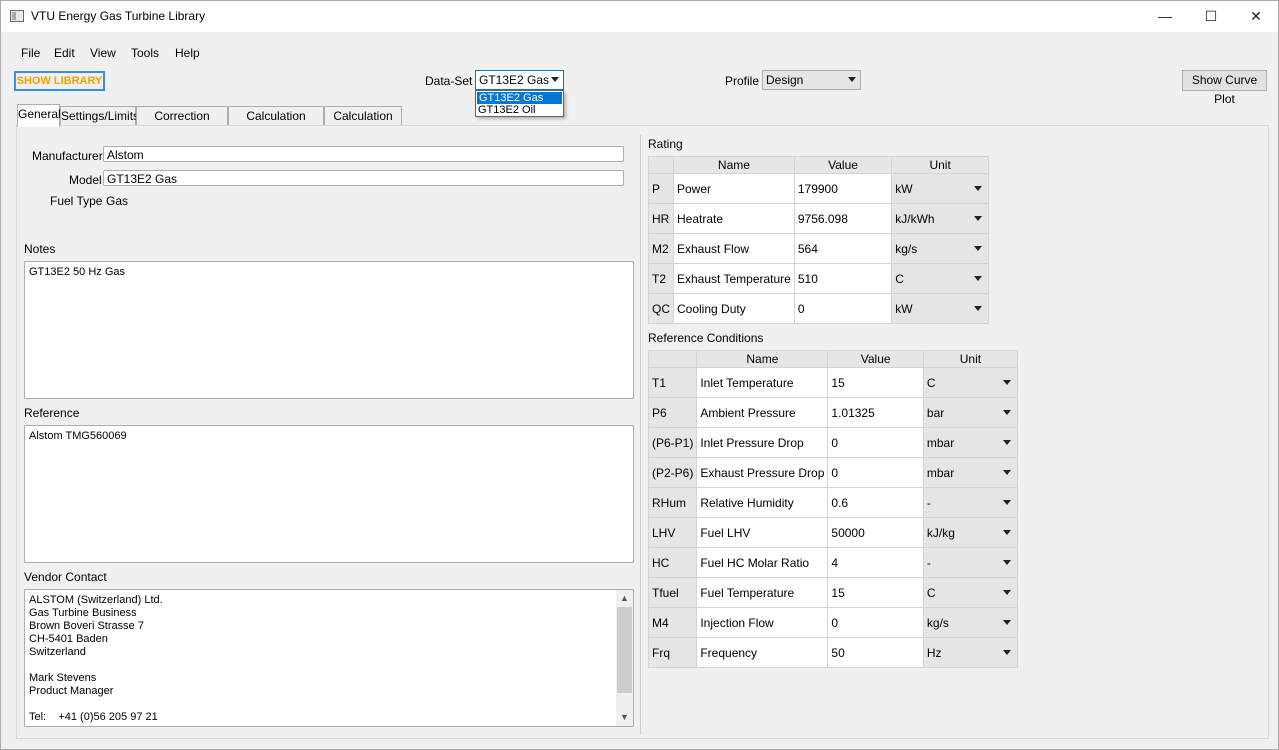  I want to click on maximize-button: ☐, so click(1211, 16).